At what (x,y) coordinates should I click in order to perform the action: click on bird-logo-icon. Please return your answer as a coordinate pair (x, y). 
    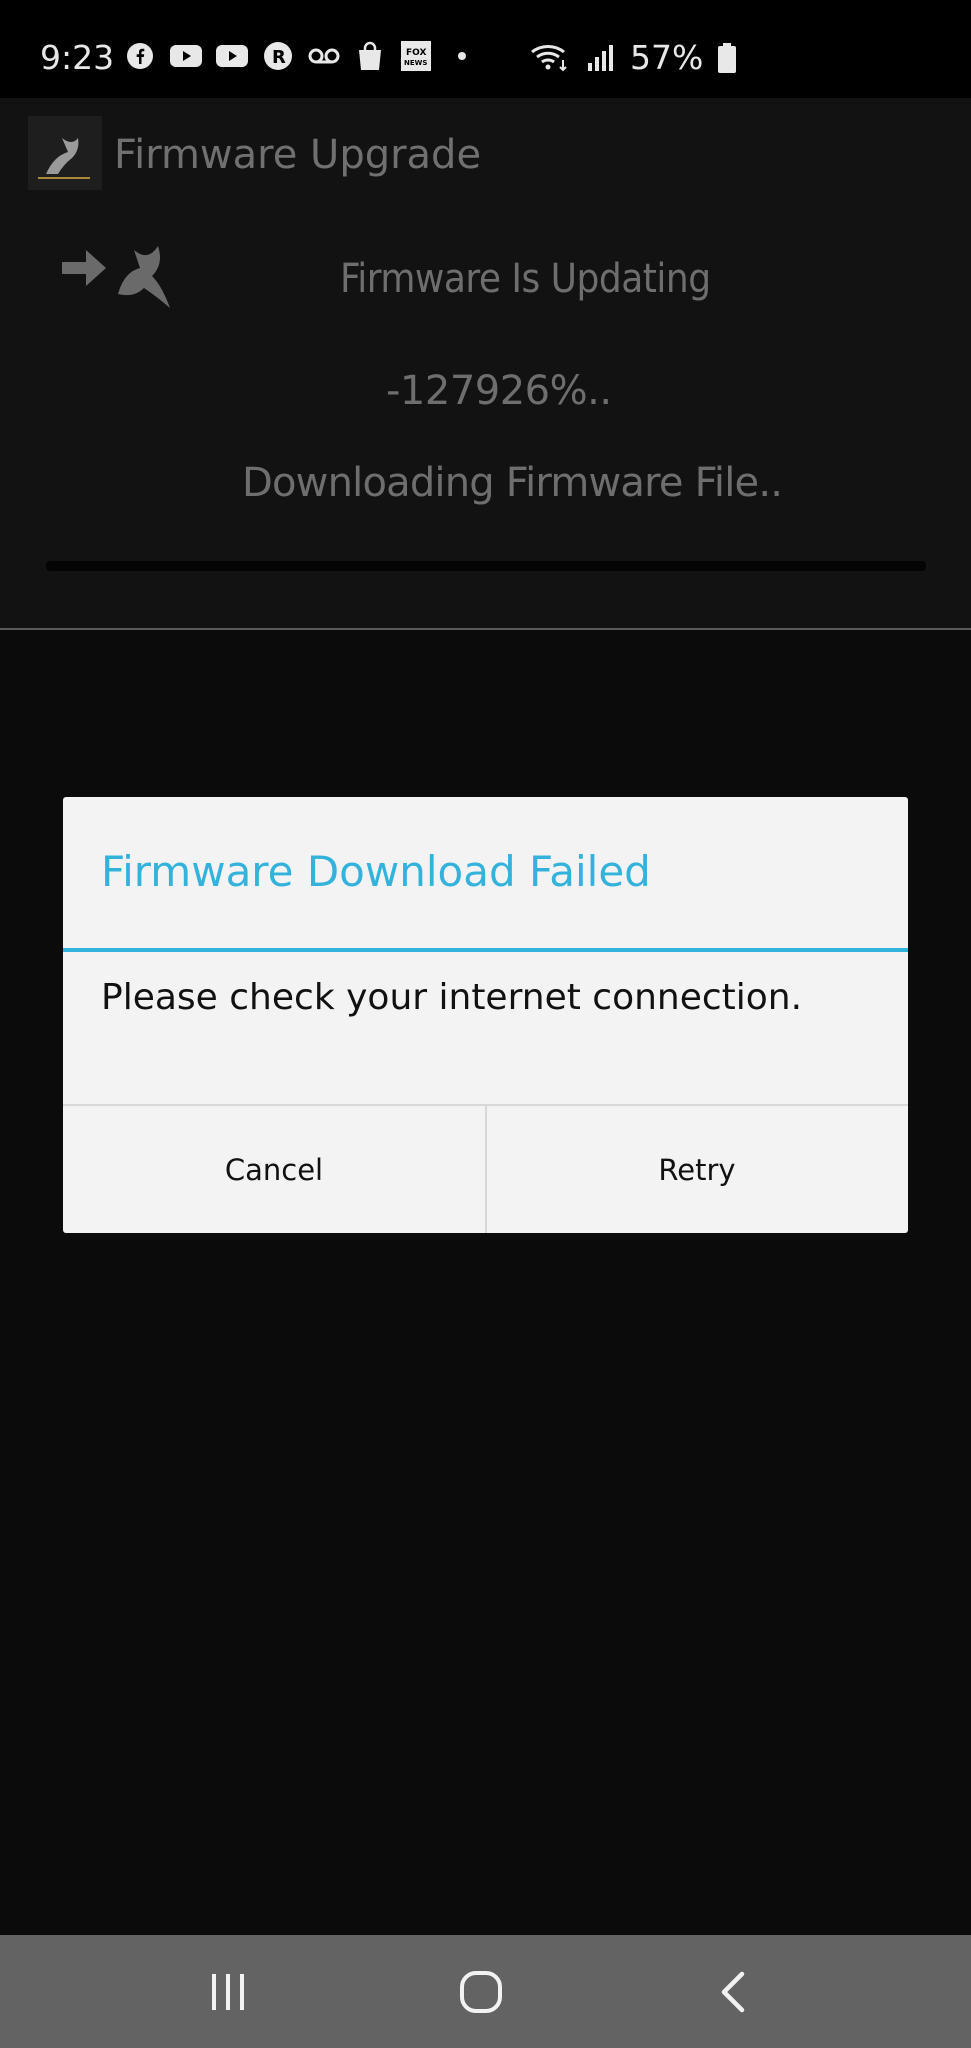
    Looking at the image, I should click on (65, 153).